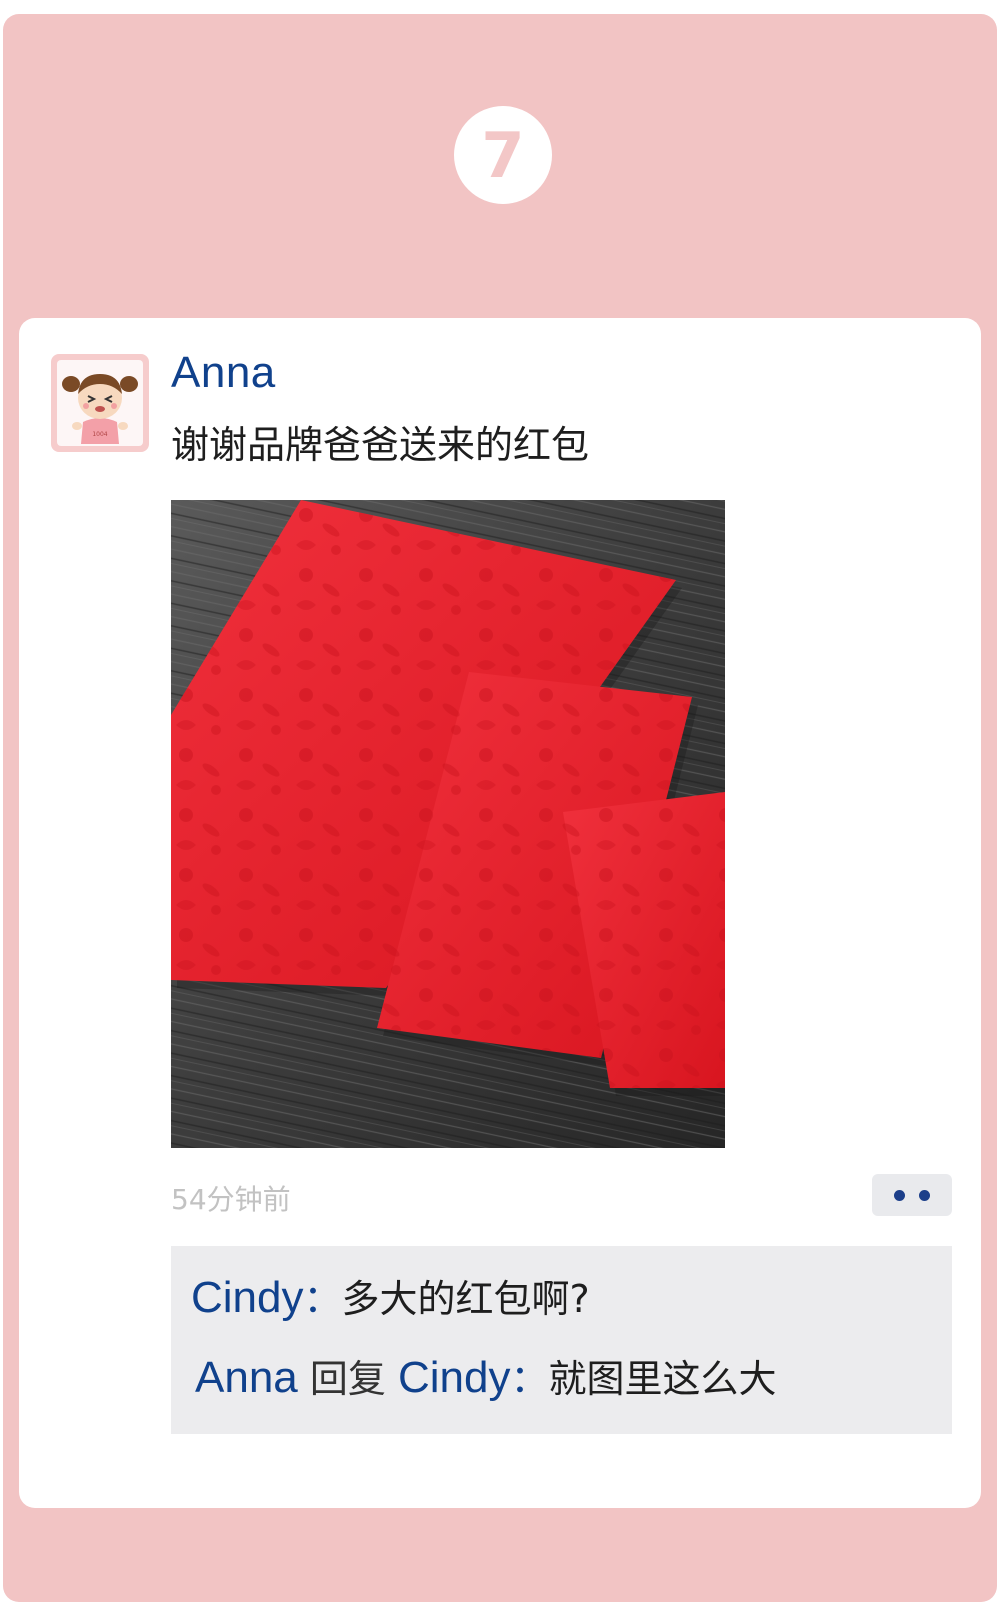  Describe the element at coordinates (99, 434) in the screenshot. I see `svg-text: 1004` at that location.